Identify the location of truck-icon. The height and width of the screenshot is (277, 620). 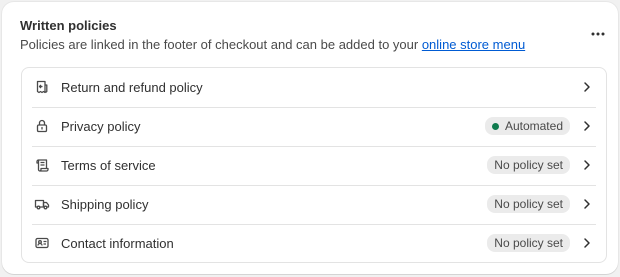
(42, 204).